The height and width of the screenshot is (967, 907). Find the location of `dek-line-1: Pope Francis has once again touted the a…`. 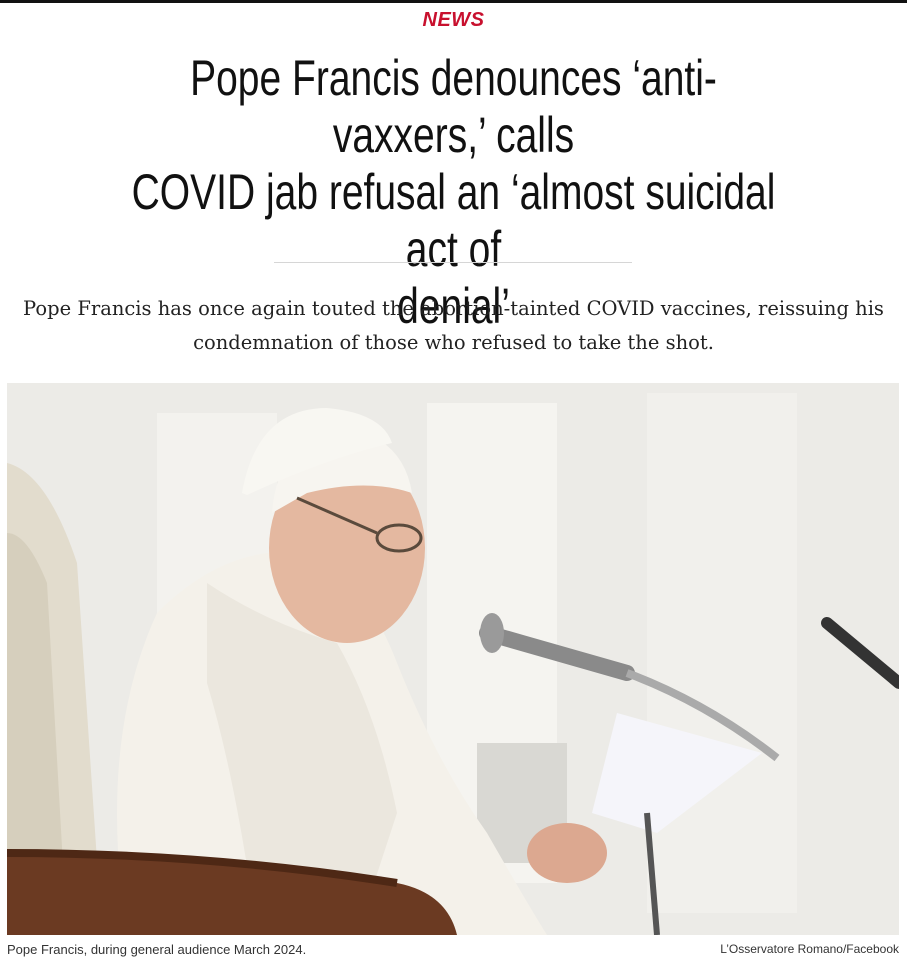

dek-line-1: Pope Francis has once again touted the a… is located at coordinates (453, 308).